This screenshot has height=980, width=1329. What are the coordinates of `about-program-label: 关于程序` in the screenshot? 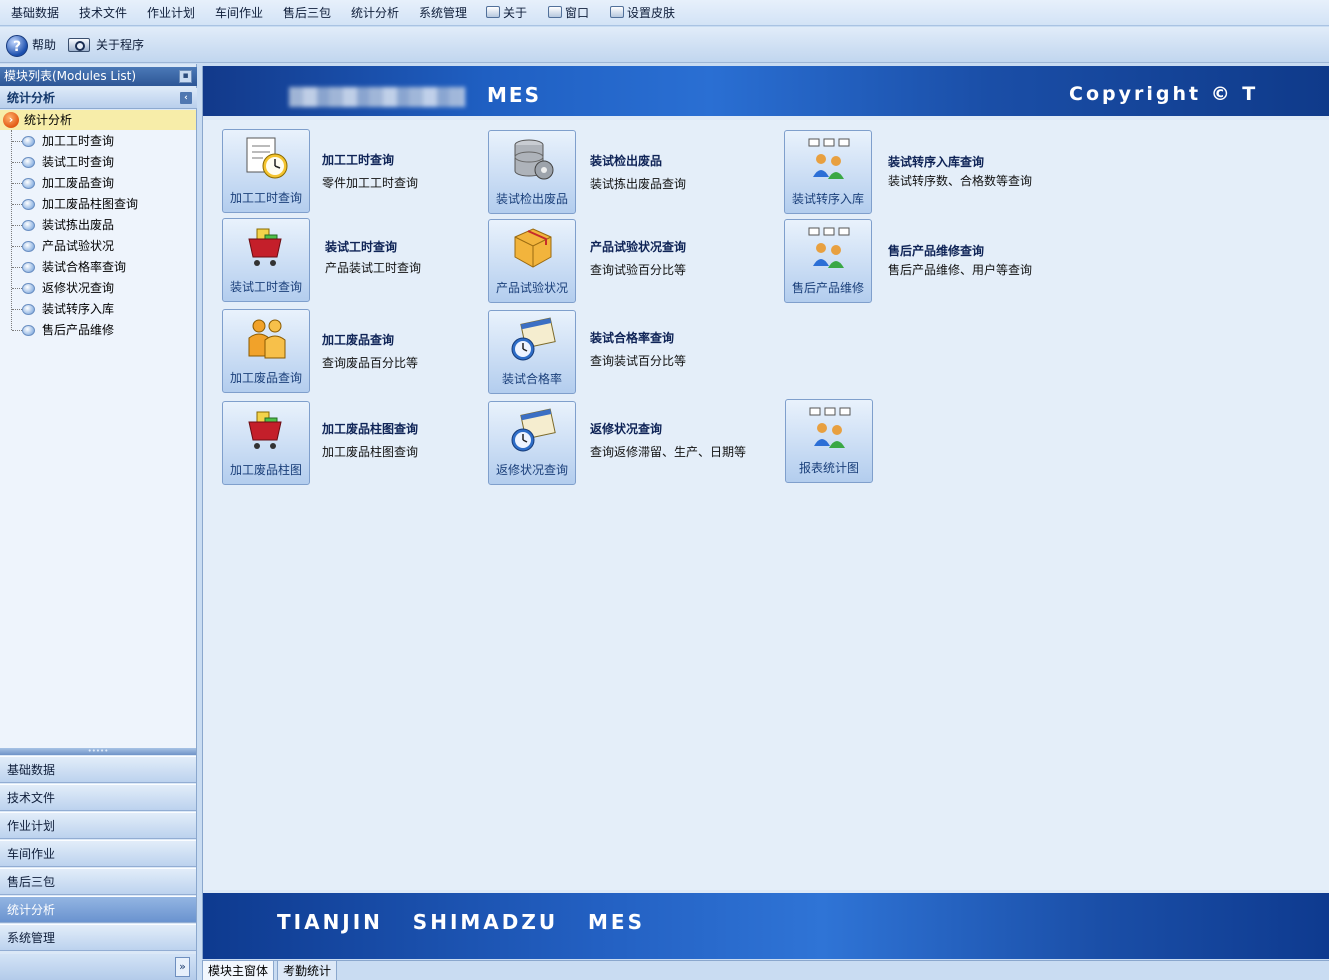 It's located at (120, 45).